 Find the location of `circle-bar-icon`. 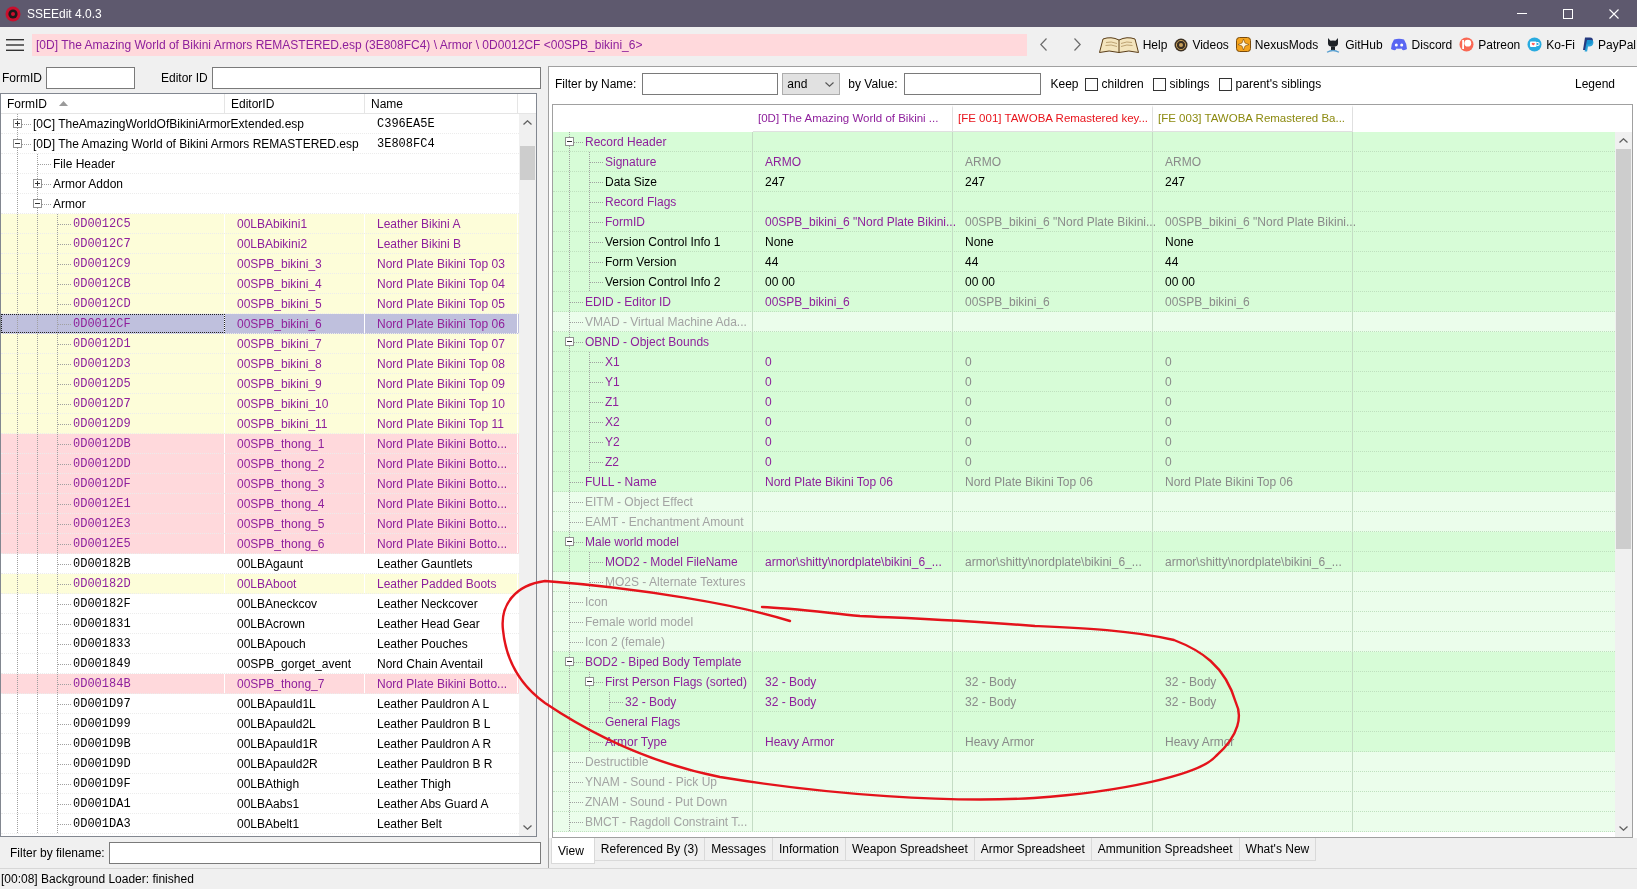

circle-bar-icon is located at coordinates (1467, 44).